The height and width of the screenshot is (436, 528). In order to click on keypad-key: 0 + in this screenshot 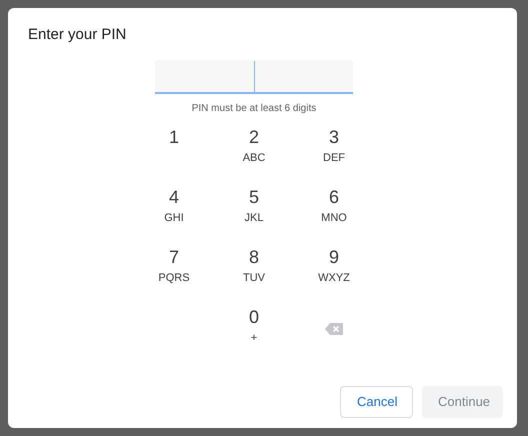, I will do `click(254, 329)`.